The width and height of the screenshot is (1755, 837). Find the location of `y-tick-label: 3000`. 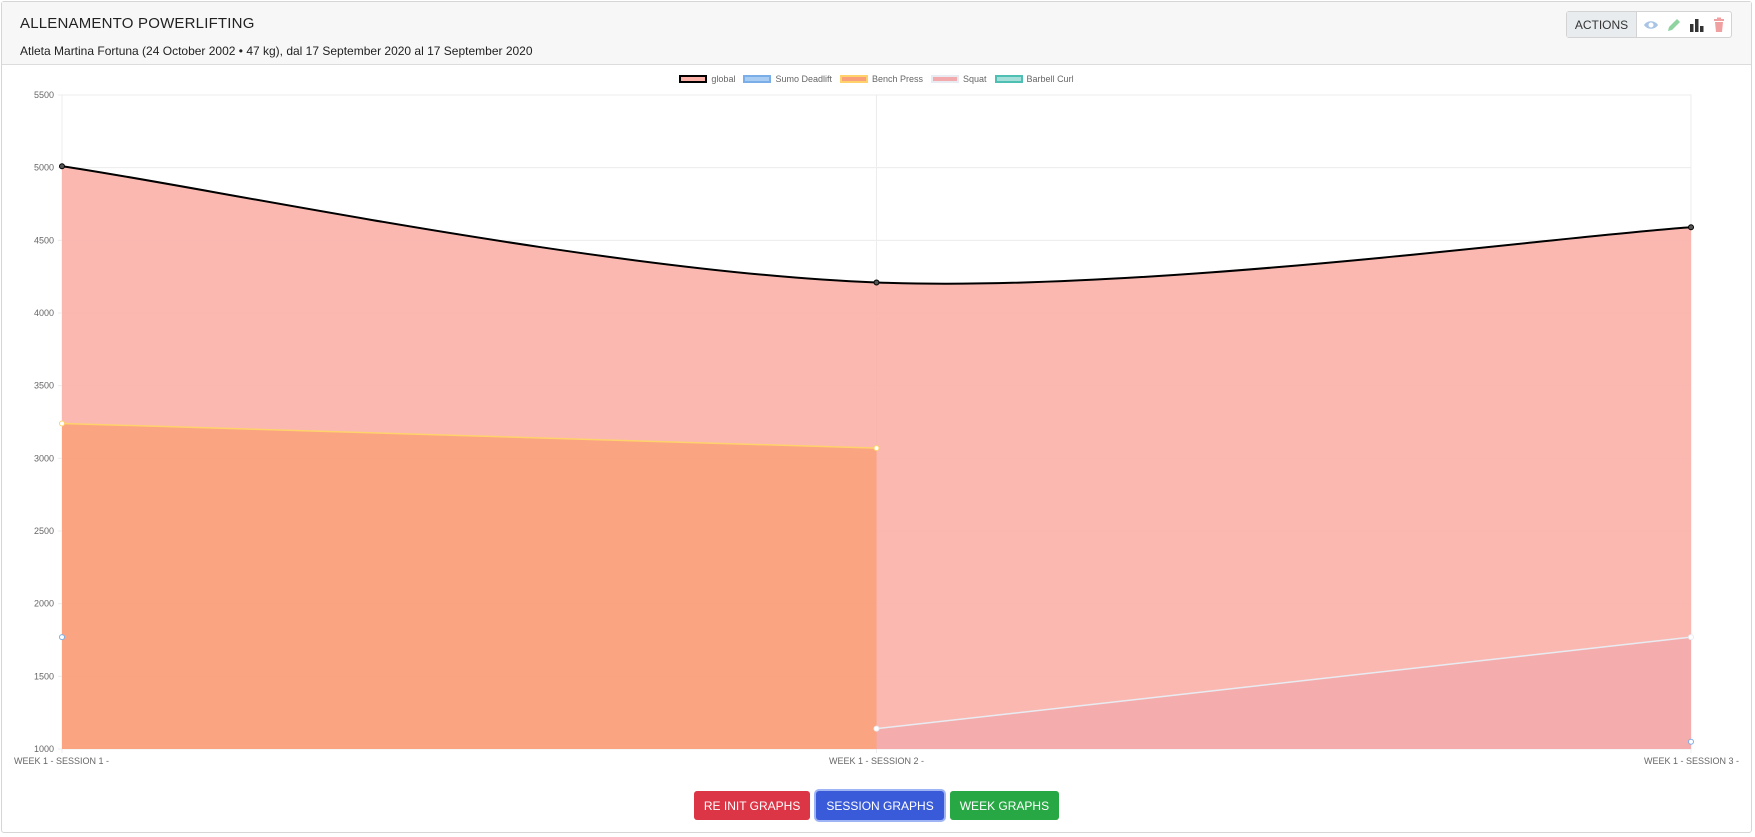

y-tick-label: 3000 is located at coordinates (44, 458).